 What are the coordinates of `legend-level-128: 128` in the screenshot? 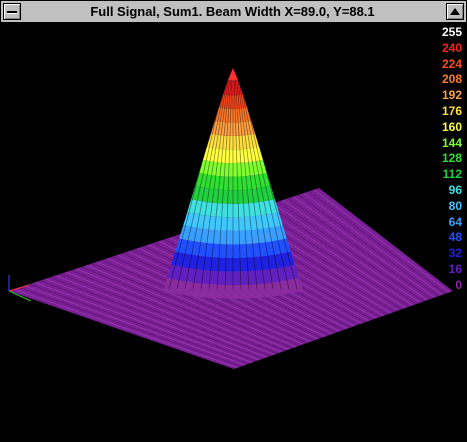 It's located at (451, 158).